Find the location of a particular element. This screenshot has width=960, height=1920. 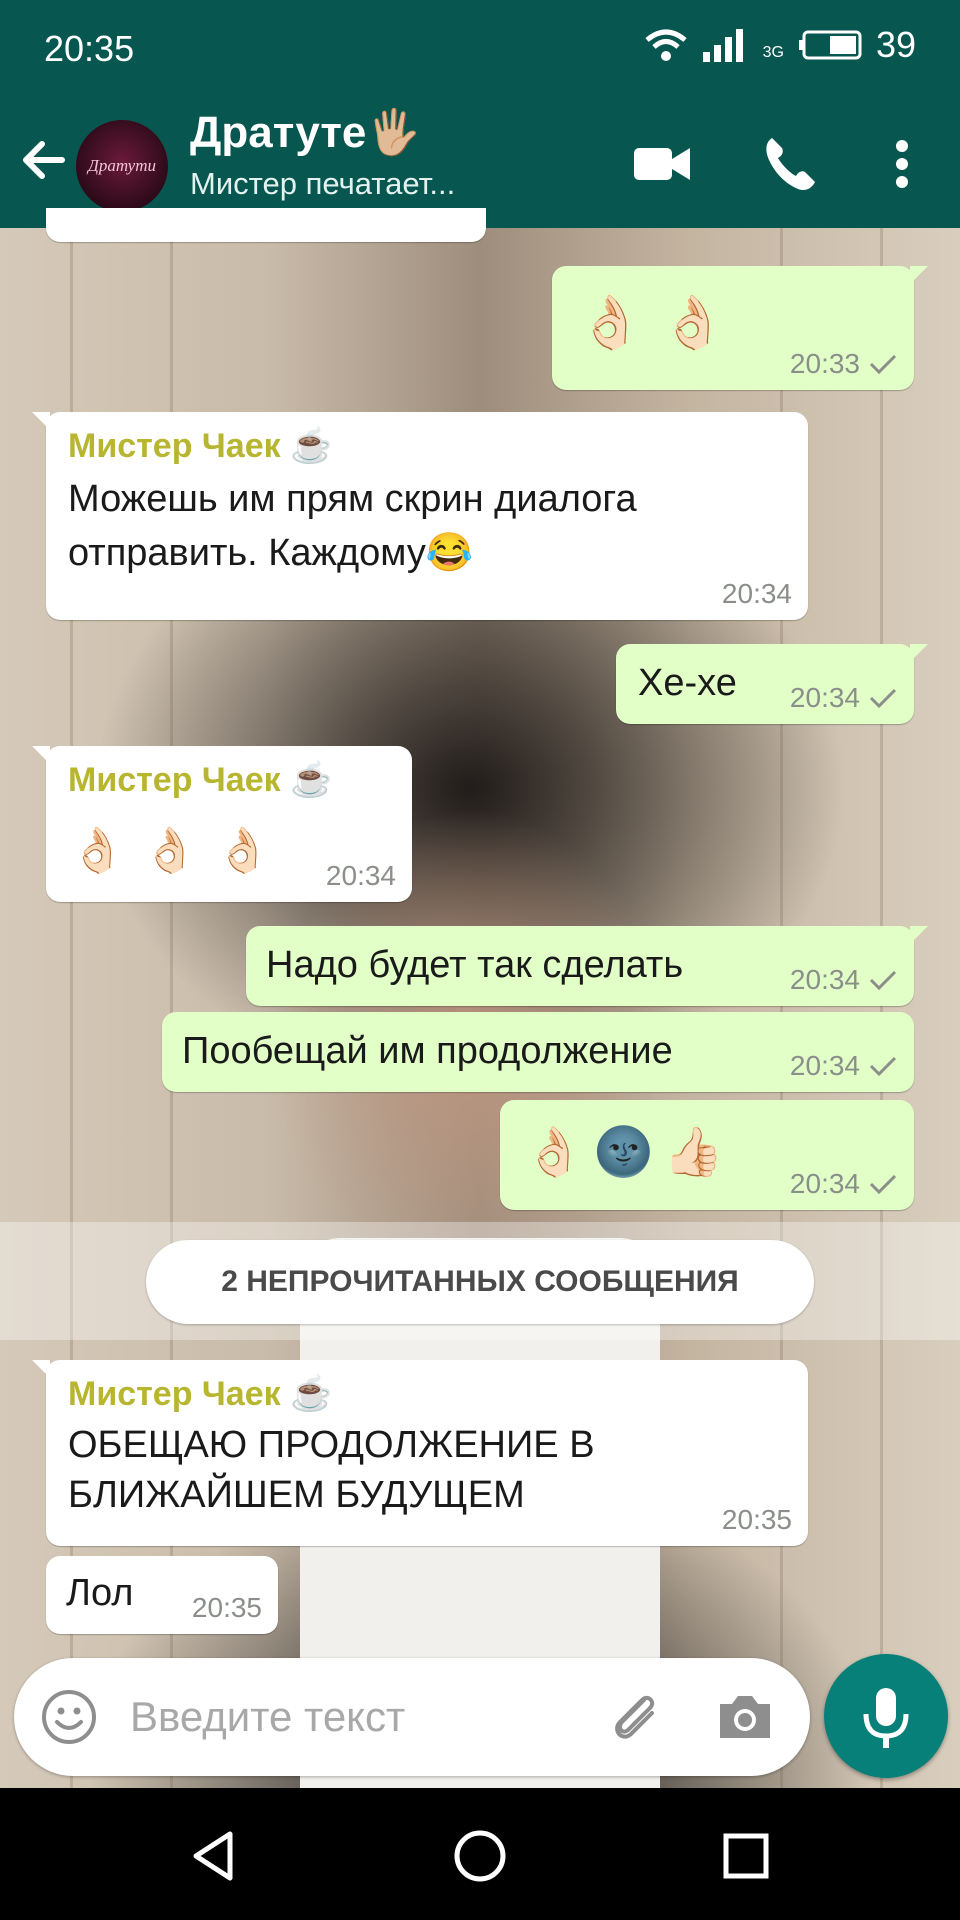

nav-home-icon is located at coordinates (480, 1856).